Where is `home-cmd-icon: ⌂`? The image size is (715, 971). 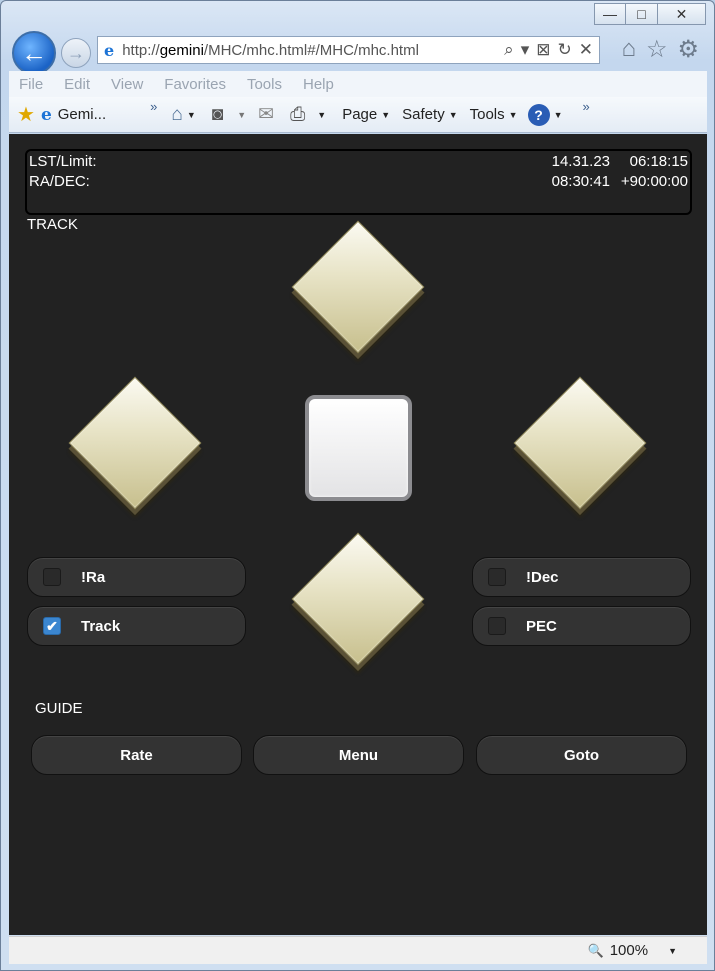
home-cmd-icon: ⌂ is located at coordinates (177, 114).